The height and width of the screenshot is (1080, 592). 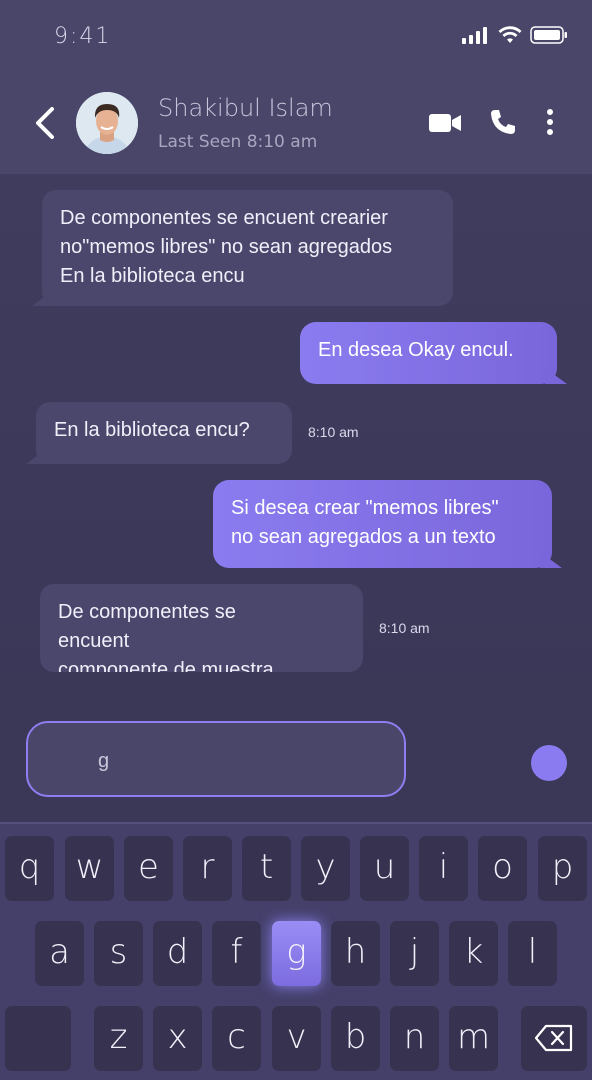 I want to click on last-seen: Last Seen 8:10 am, so click(x=238, y=142).